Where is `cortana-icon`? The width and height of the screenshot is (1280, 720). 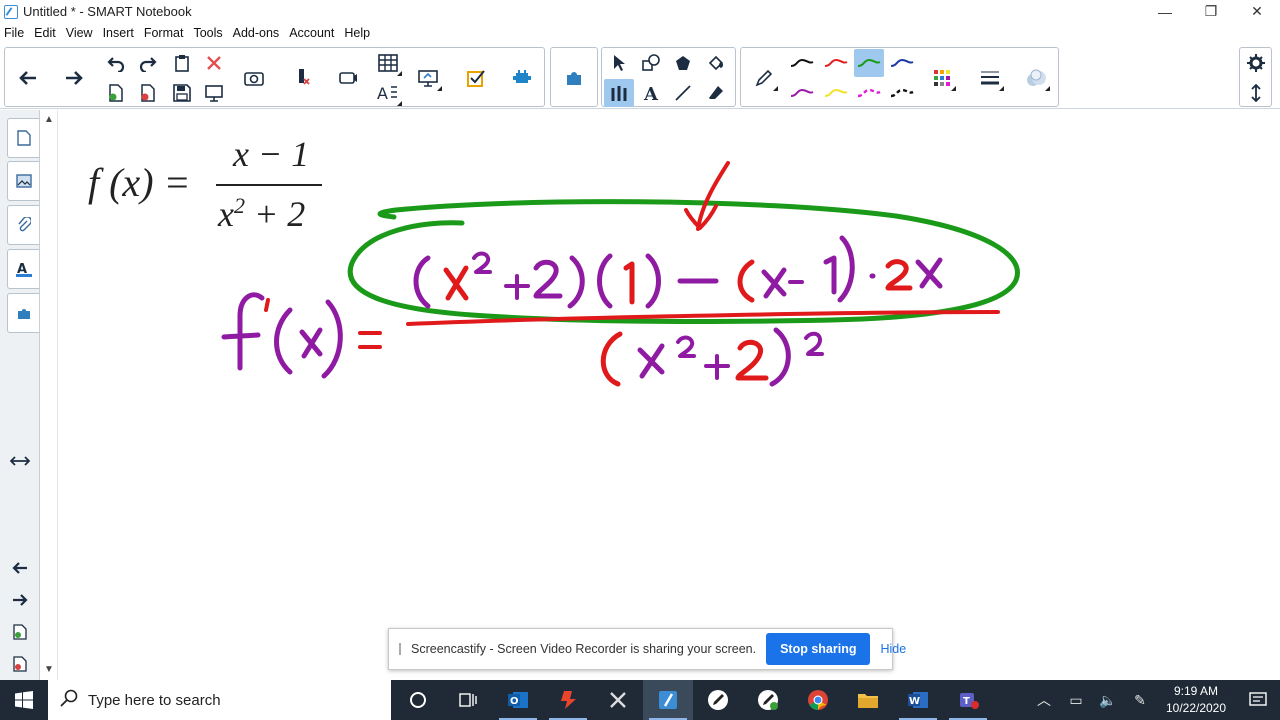
cortana-icon is located at coordinates (418, 700).